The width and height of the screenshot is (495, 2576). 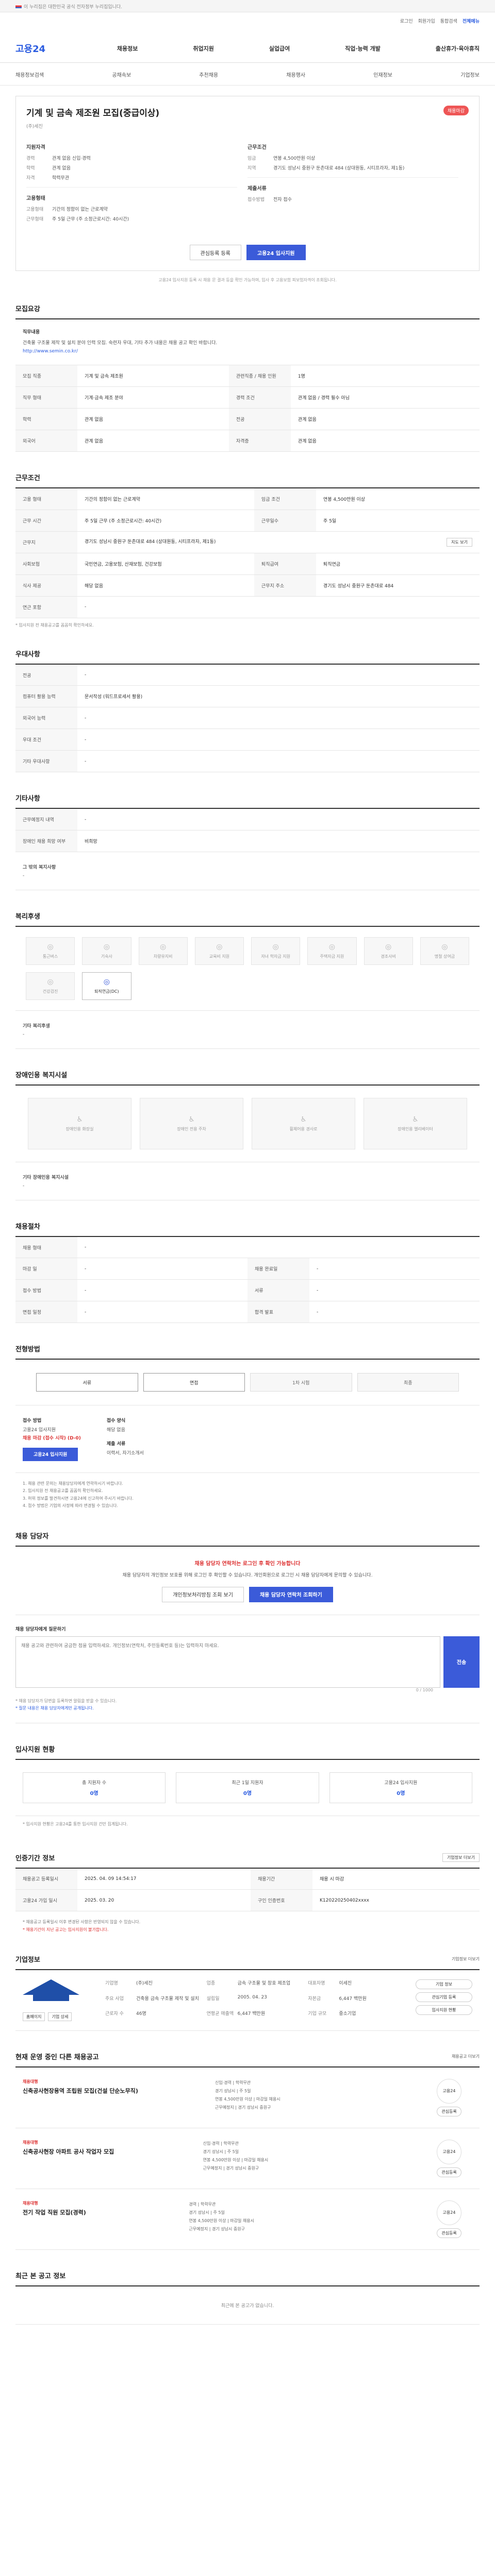 I want to click on work-val: 주 5일 근무 (주 소정근로시간: 40시간), so click(x=91, y=219).